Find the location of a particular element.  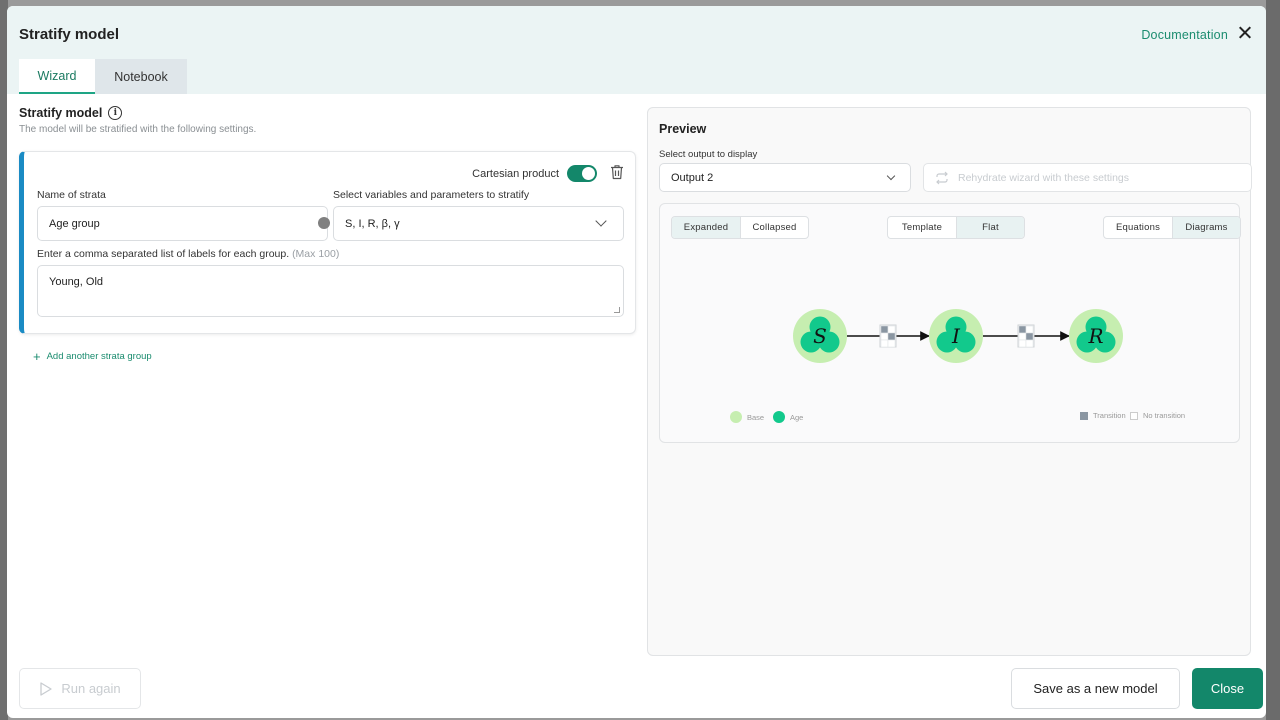

legend-age: Age is located at coordinates (788, 417).